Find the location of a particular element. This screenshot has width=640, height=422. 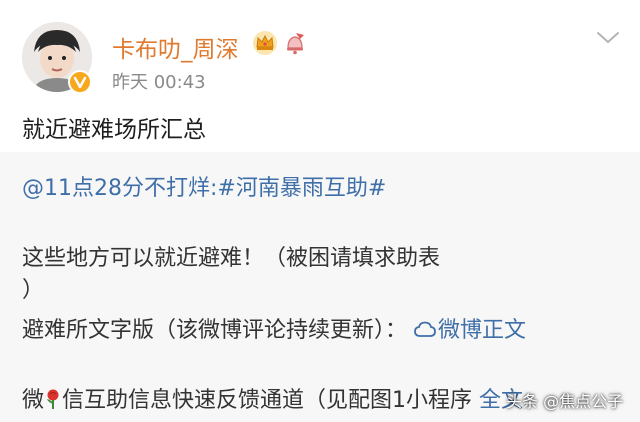

weibo-link-icon is located at coordinates (425, 329).